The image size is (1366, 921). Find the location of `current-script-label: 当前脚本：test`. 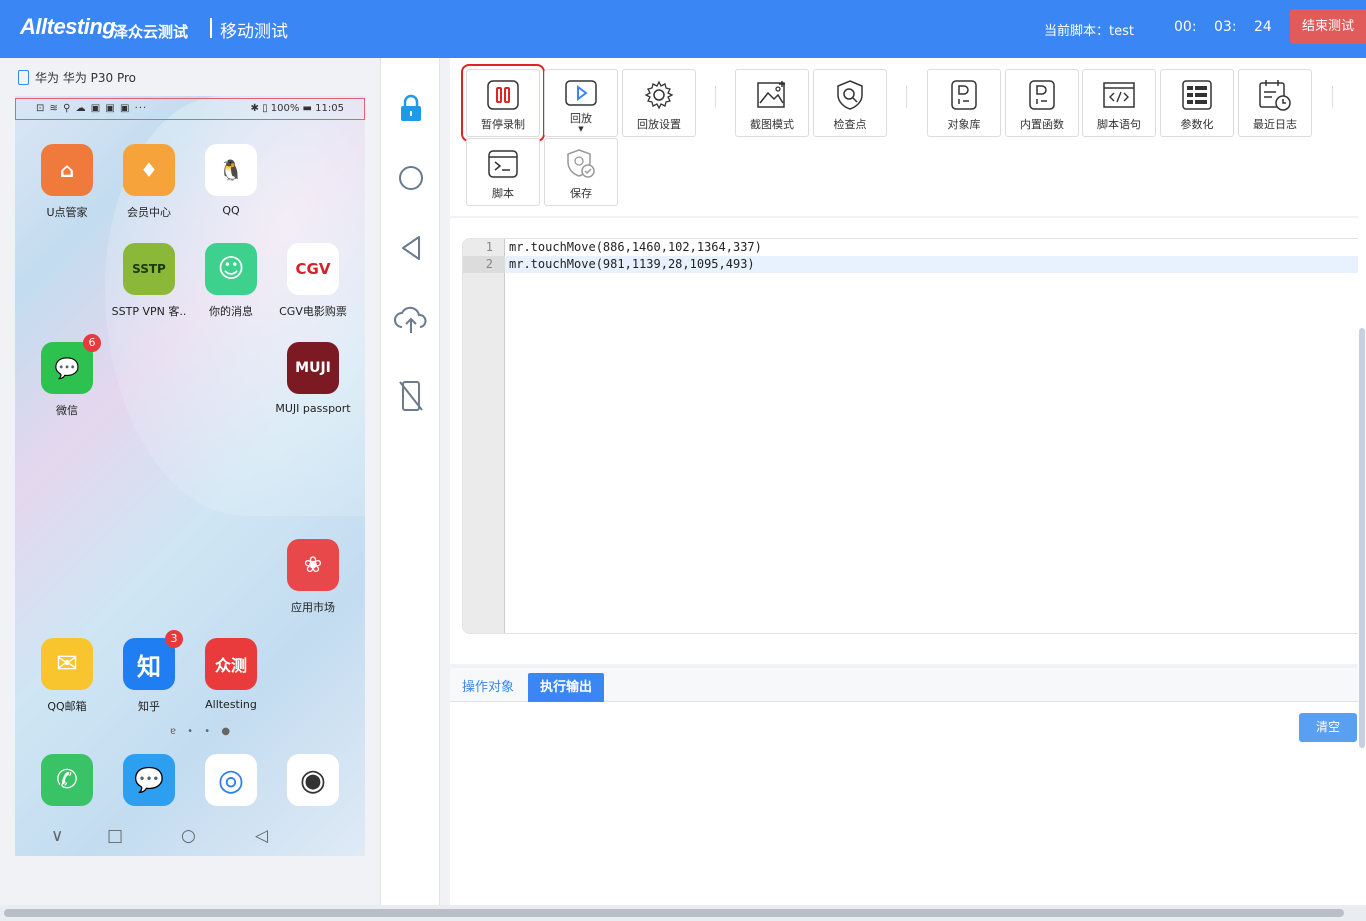

current-script-label: 当前脚本：test is located at coordinates (1089, 31).